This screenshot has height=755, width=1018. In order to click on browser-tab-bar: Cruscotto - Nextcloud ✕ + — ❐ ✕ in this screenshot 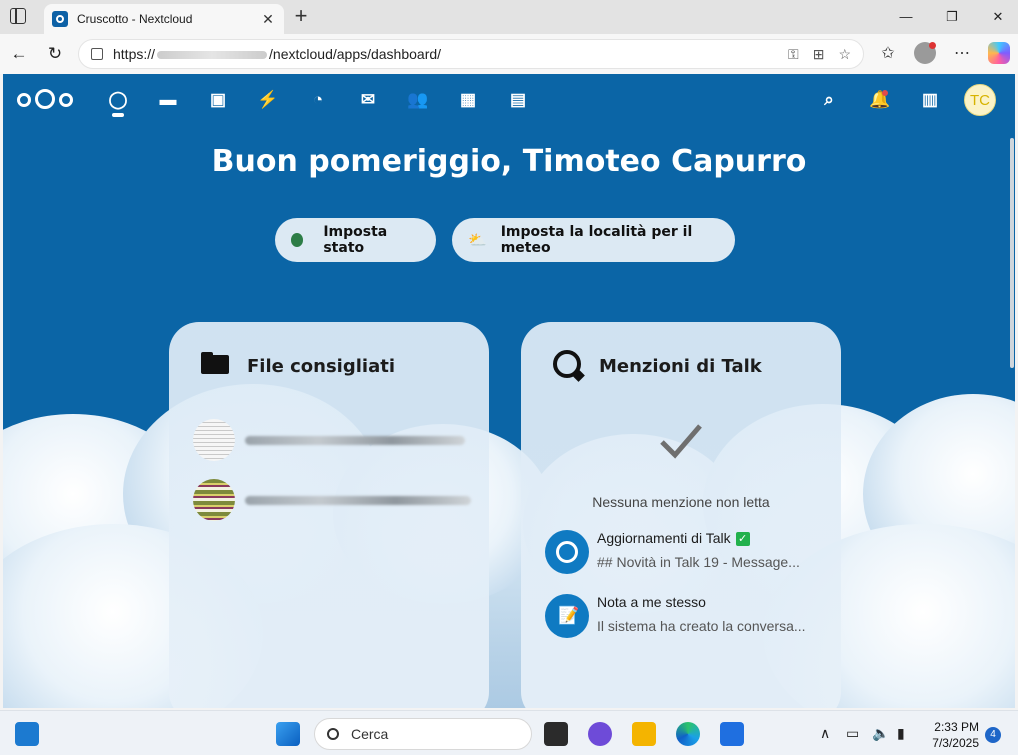, I will do `click(509, 17)`.